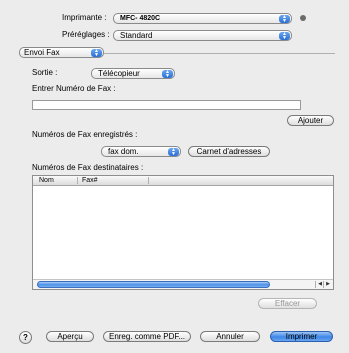  What do you see at coordinates (88, 167) in the screenshot?
I see `recipients-label: Numéros de Fax destinataires :` at bounding box center [88, 167].